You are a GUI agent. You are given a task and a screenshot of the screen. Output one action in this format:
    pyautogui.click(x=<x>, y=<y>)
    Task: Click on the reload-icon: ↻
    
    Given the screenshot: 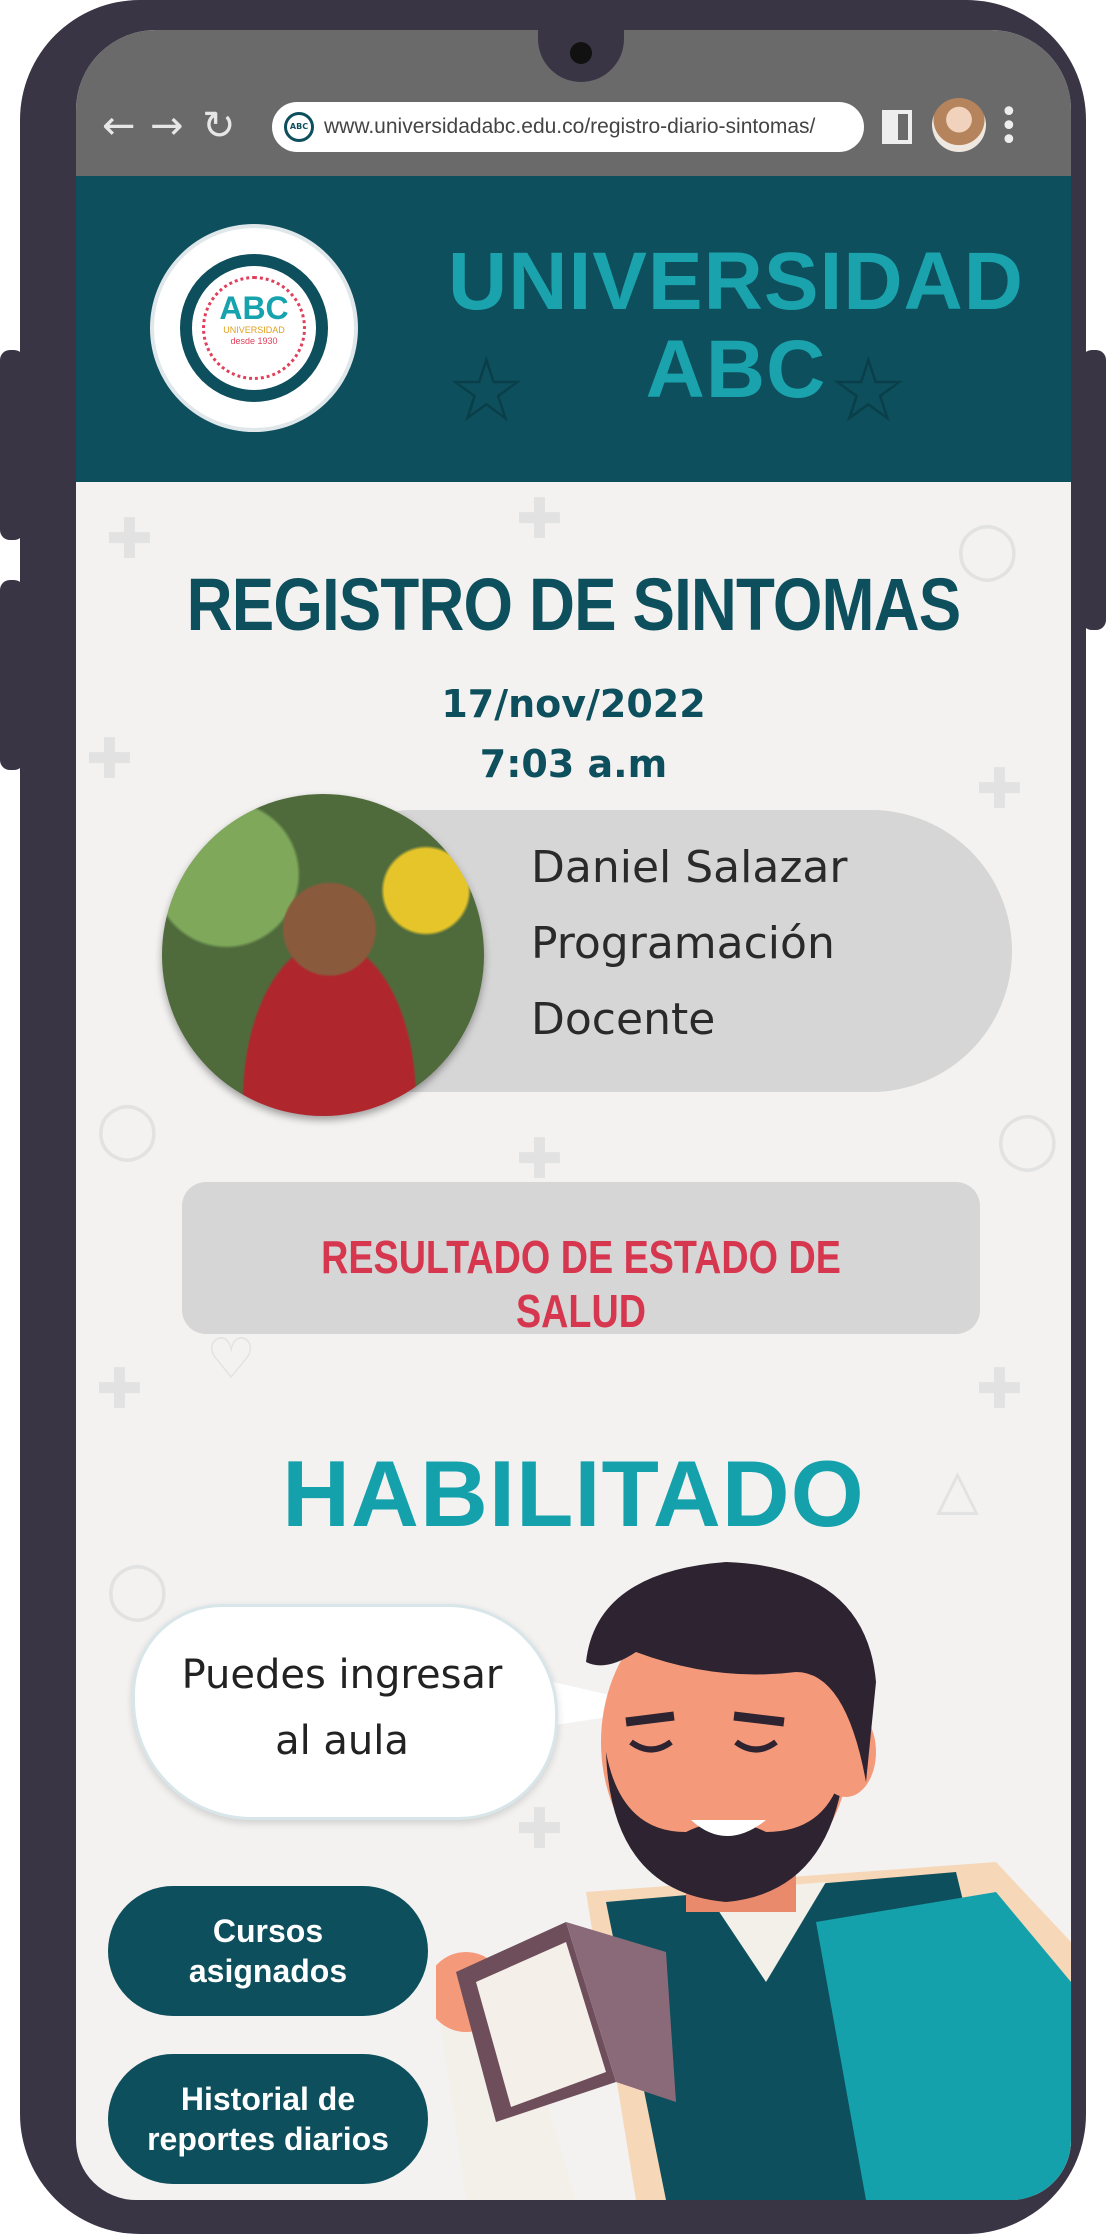 What is the action you would take?
    pyautogui.click(x=219, y=126)
    